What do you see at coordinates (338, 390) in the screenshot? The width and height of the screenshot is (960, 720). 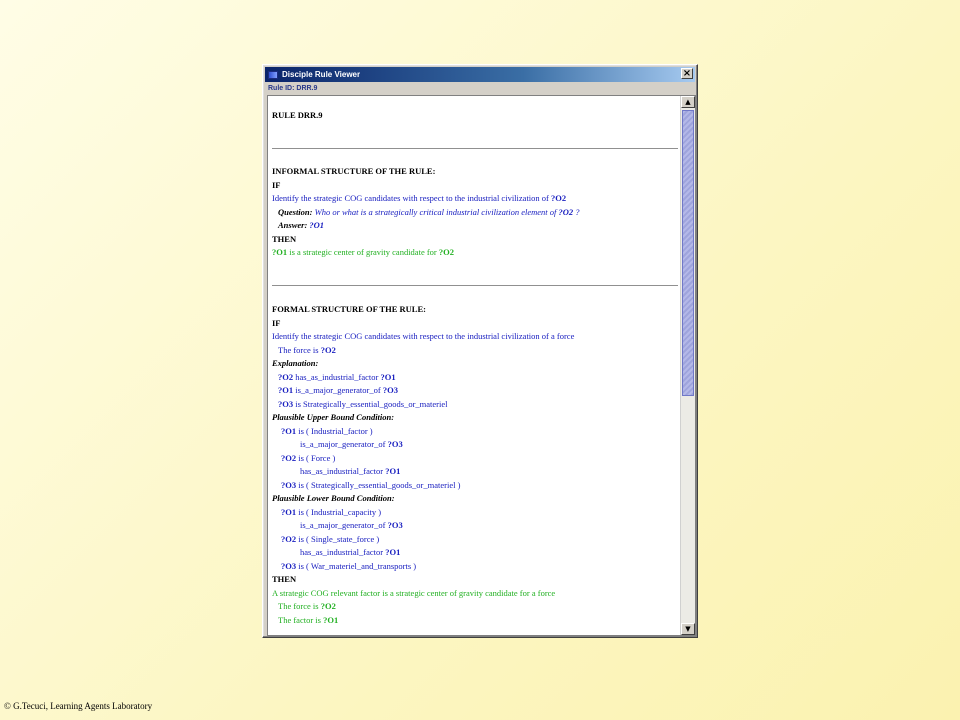 I see `explanation-line: ?O1 is_a_major_generator_of ?O3` at bounding box center [338, 390].